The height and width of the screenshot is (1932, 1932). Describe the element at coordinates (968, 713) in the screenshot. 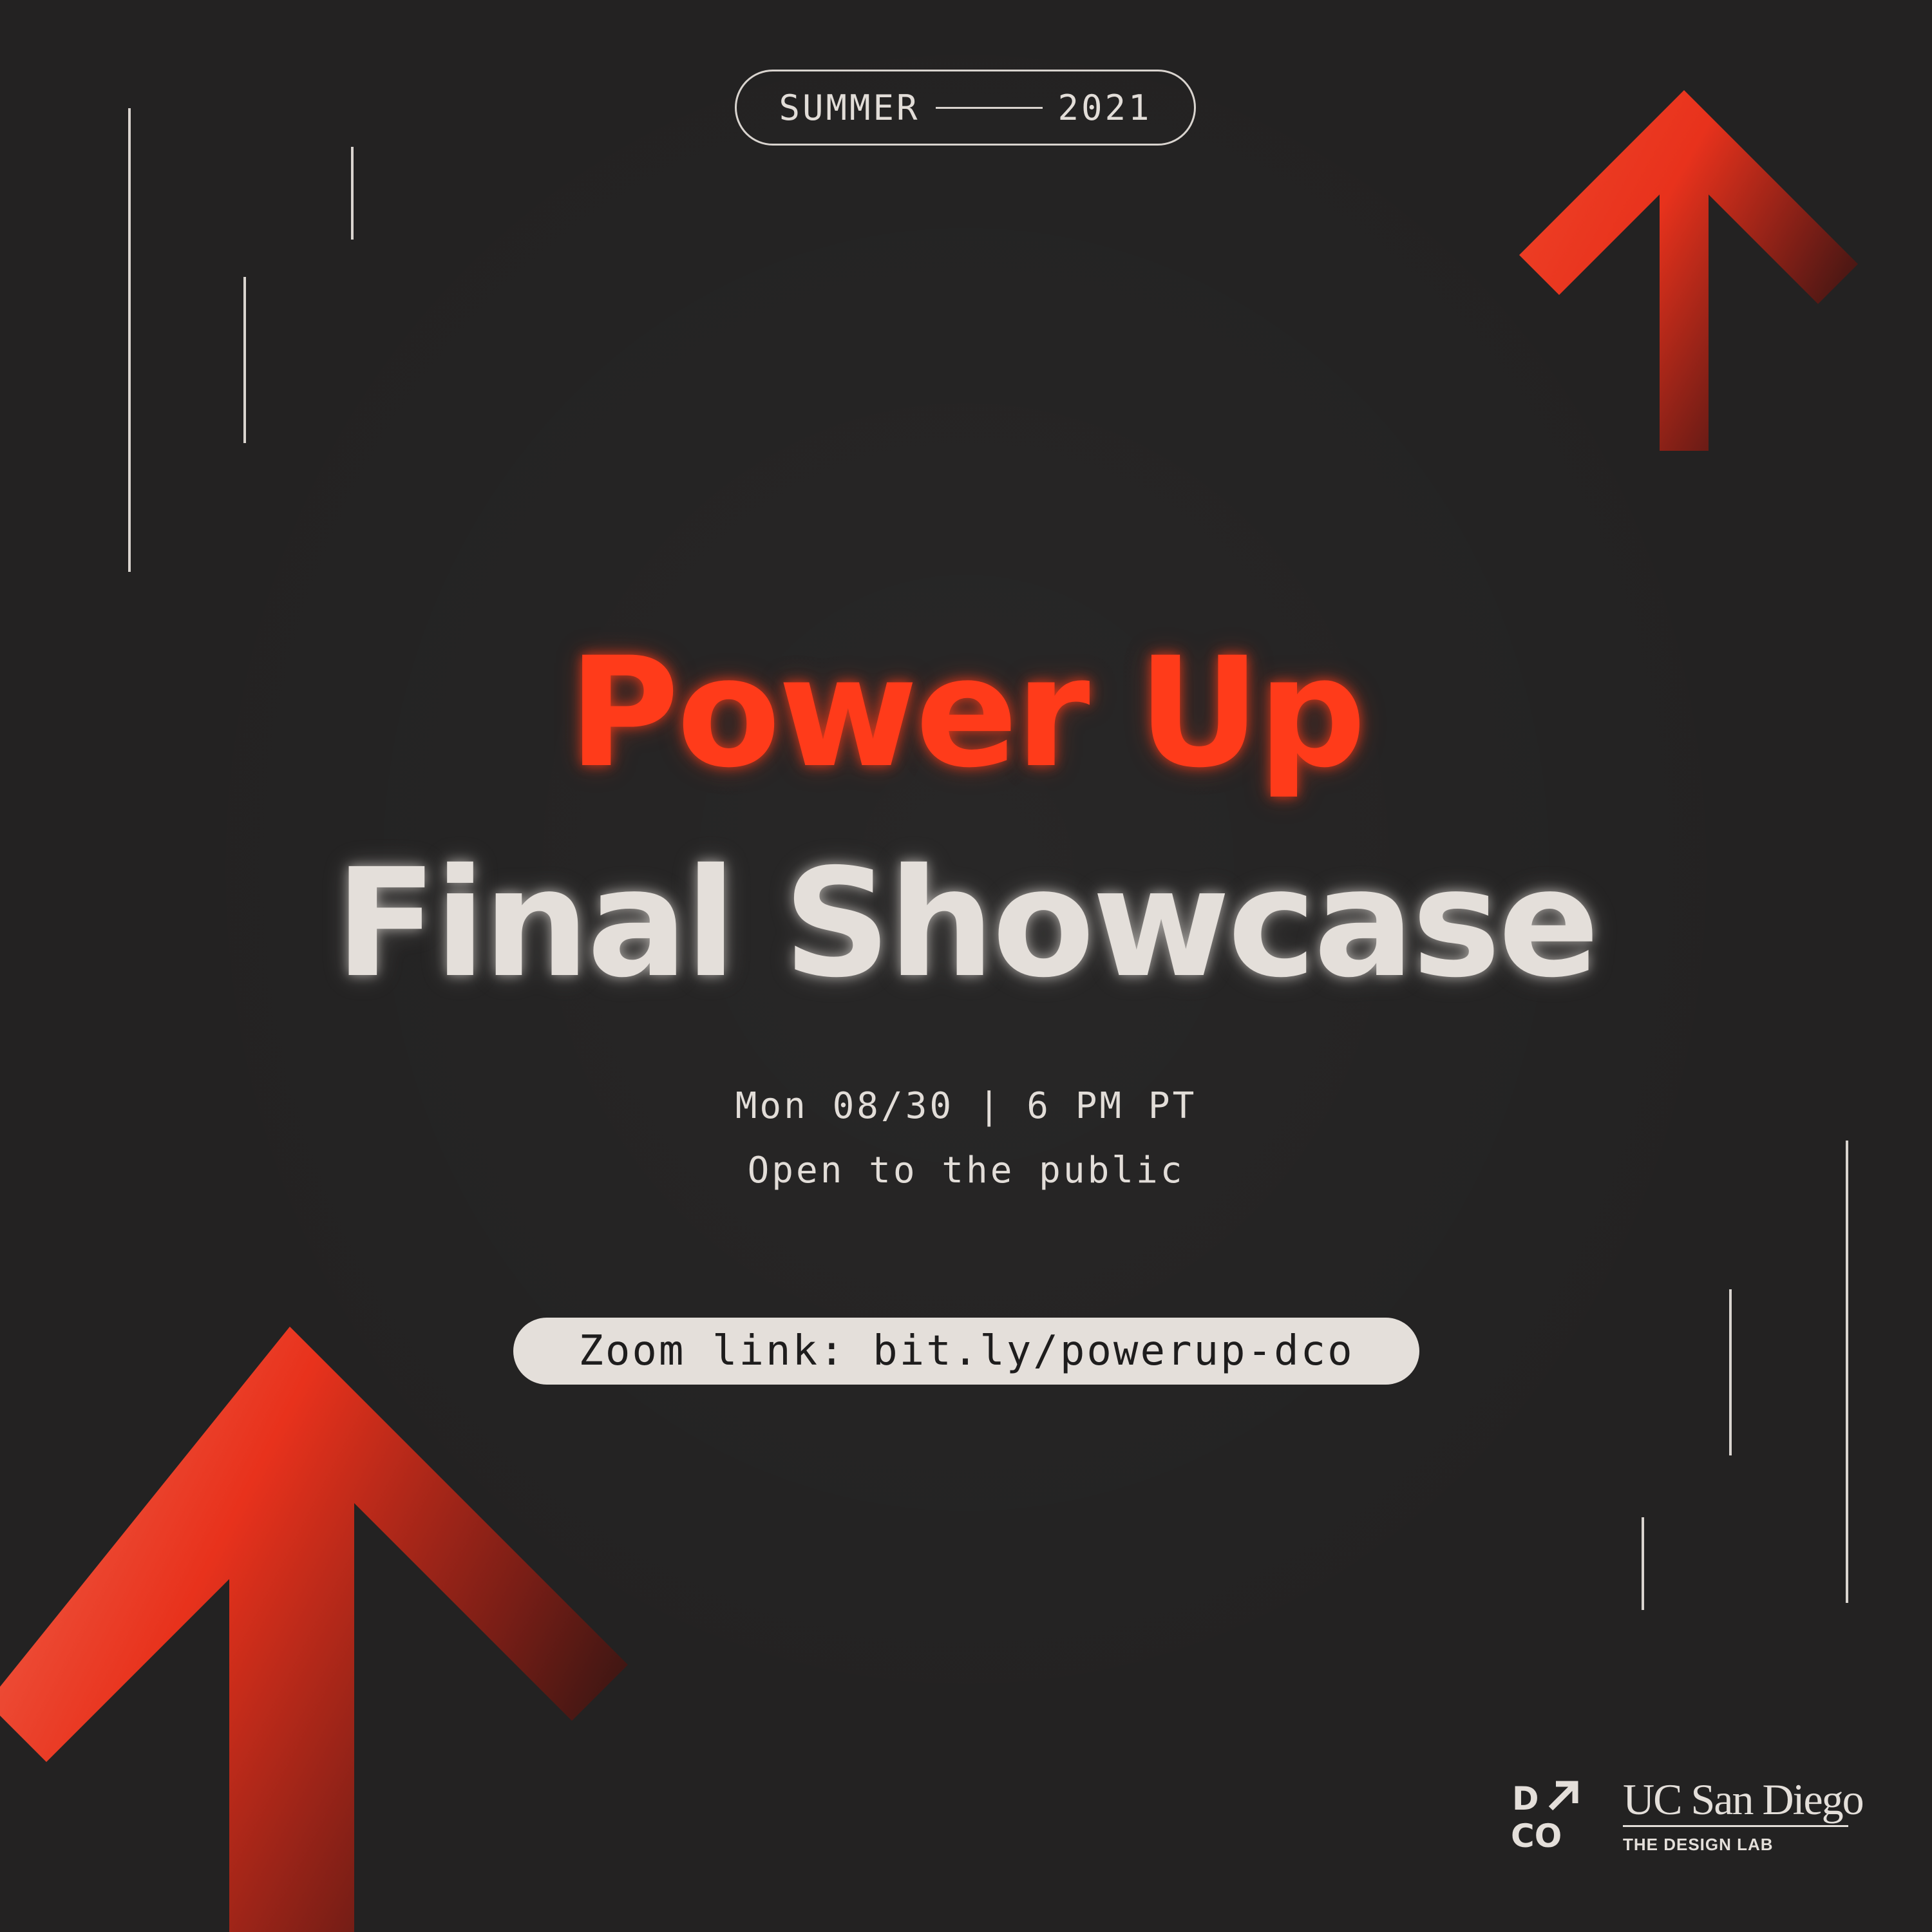

I see `event-title-accent: Power Up` at that location.